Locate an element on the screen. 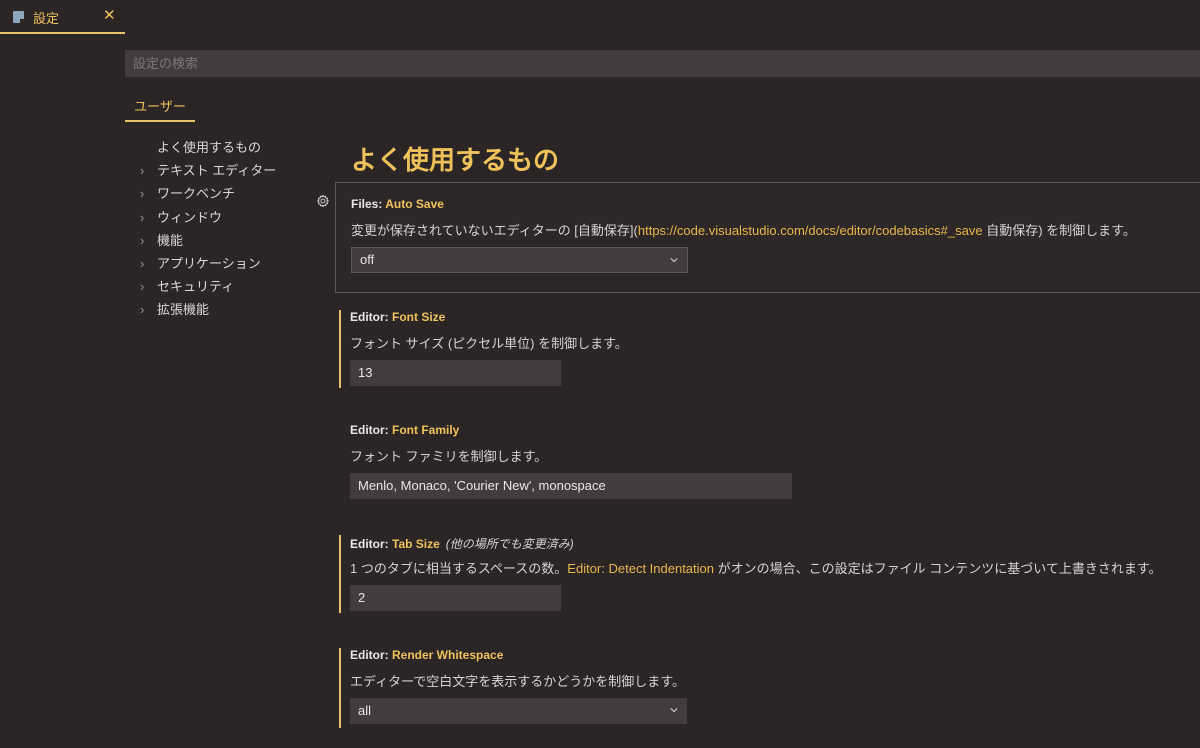 The height and width of the screenshot is (748, 1200). setting-title: Editor: Tab Size (他の場所でも変更済み) is located at coordinates (462, 543).